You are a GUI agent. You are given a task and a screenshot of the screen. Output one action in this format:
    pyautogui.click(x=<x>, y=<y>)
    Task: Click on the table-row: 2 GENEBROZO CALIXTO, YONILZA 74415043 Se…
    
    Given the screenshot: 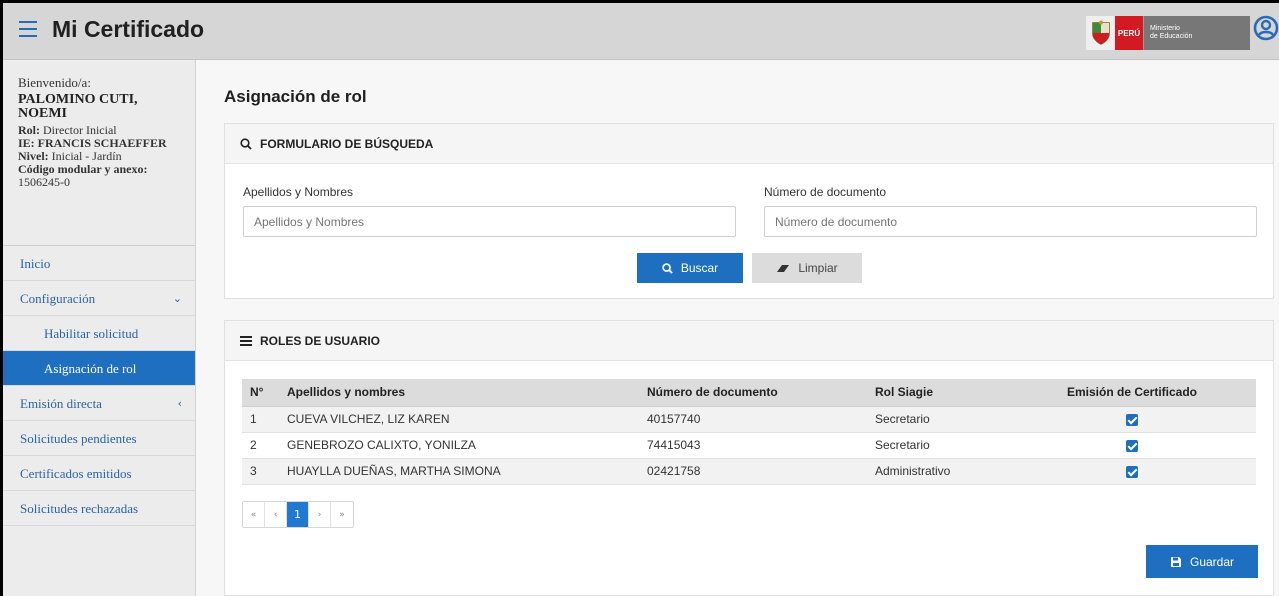 What is the action you would take?
    pyautogui.click(x=749, y=445)
    